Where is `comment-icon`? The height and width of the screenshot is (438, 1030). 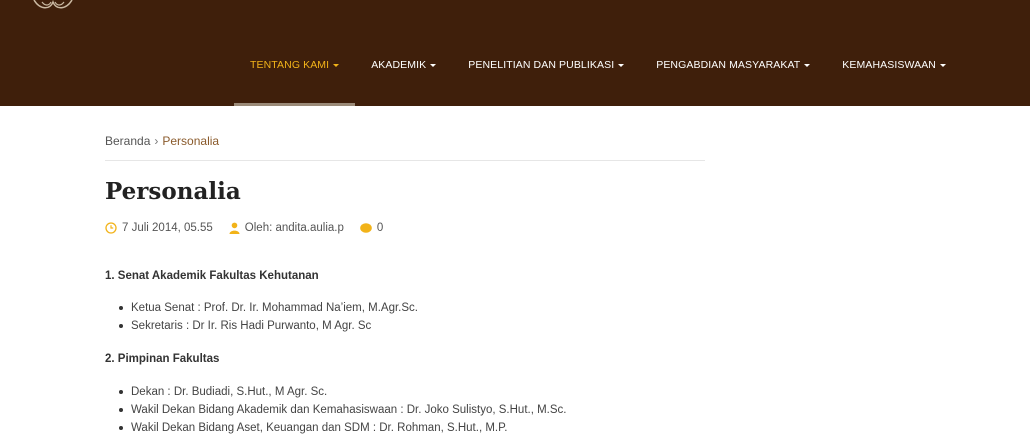 comment-icon is located at coordinates (366, 227).